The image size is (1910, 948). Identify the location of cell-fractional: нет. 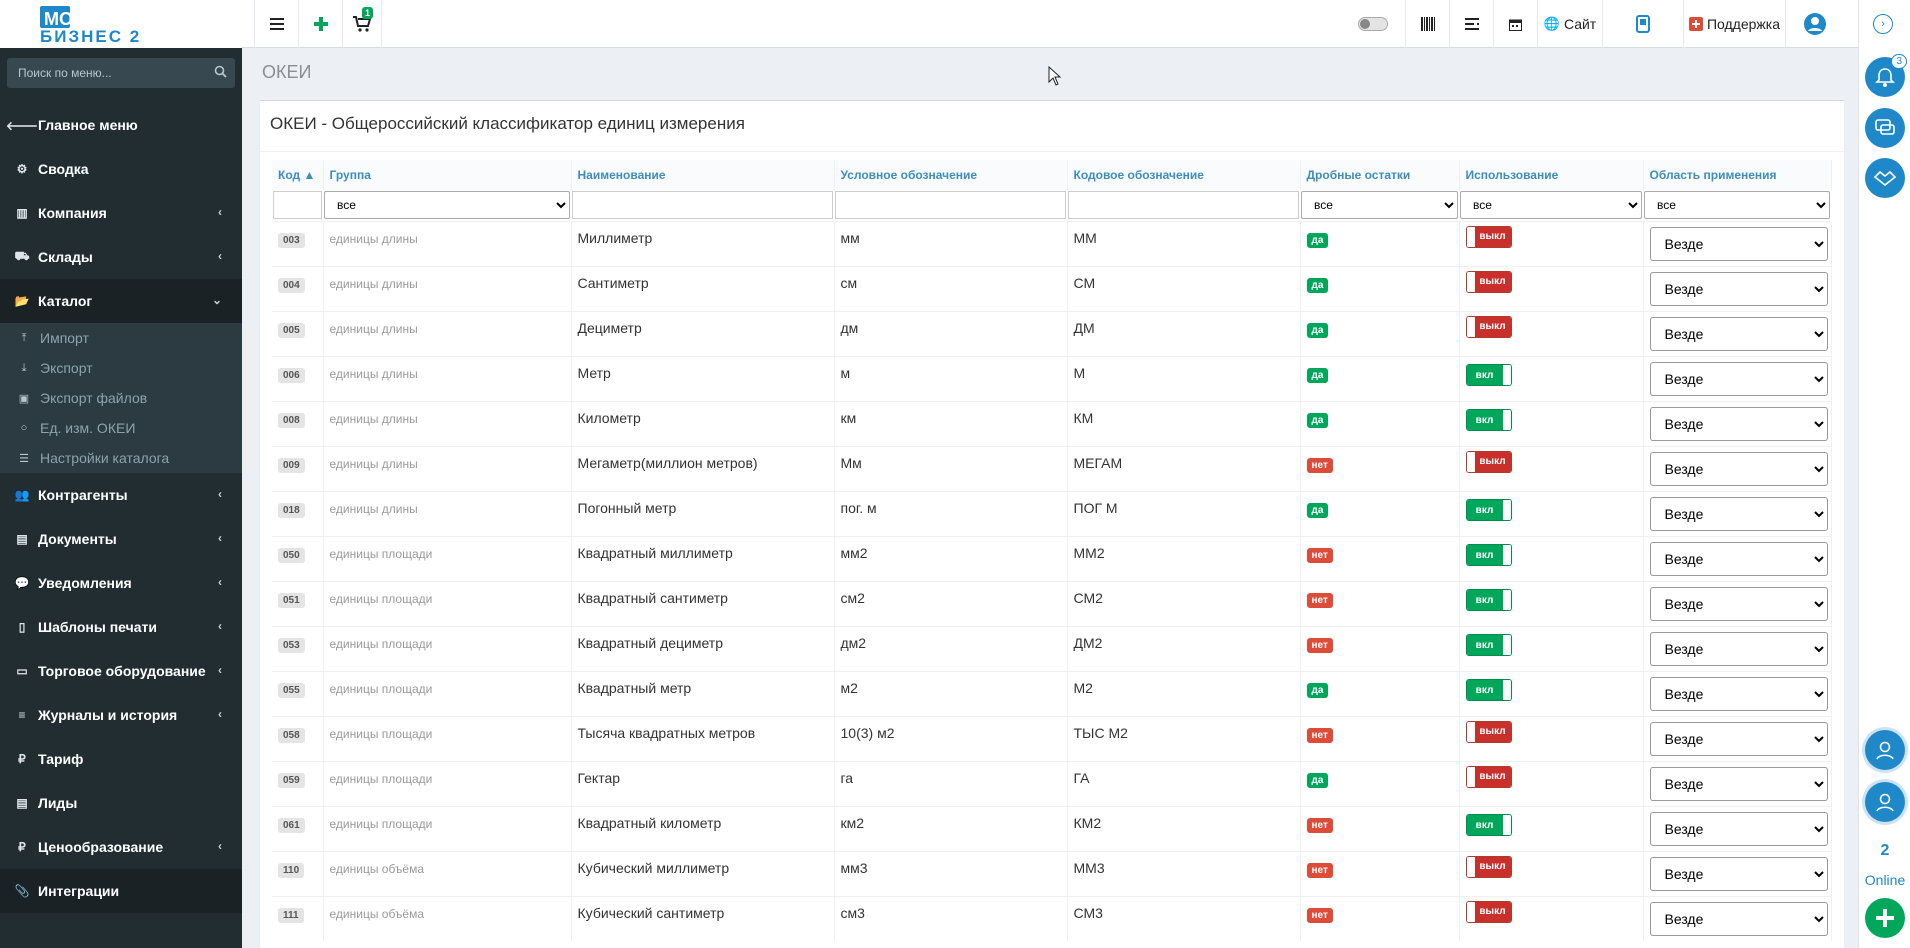
(1380, 648).